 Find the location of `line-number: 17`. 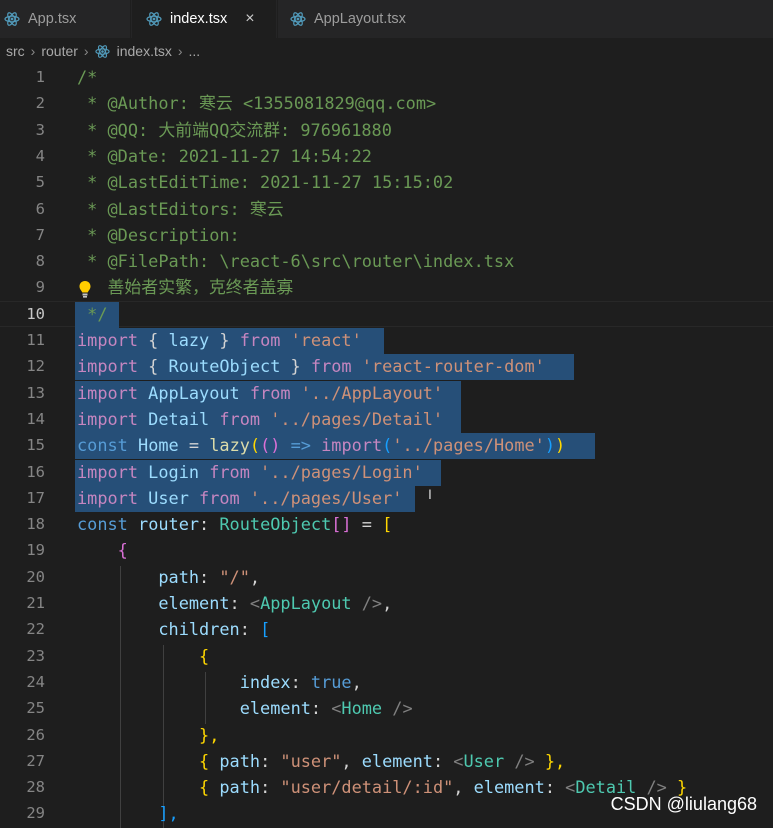

line-number: 17 is located at coordinates (35, 497).